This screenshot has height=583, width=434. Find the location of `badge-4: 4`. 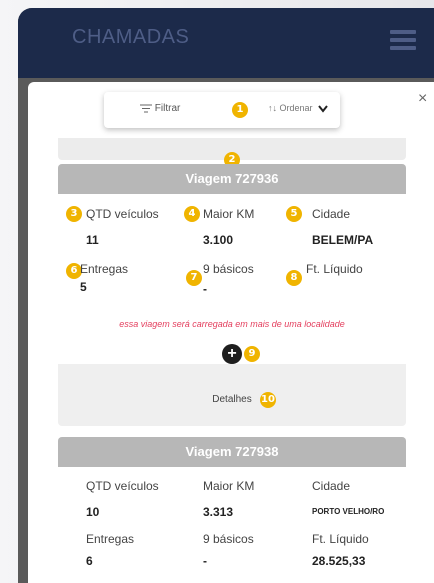

badge-4: 4 is located at coordinates (192, 214).